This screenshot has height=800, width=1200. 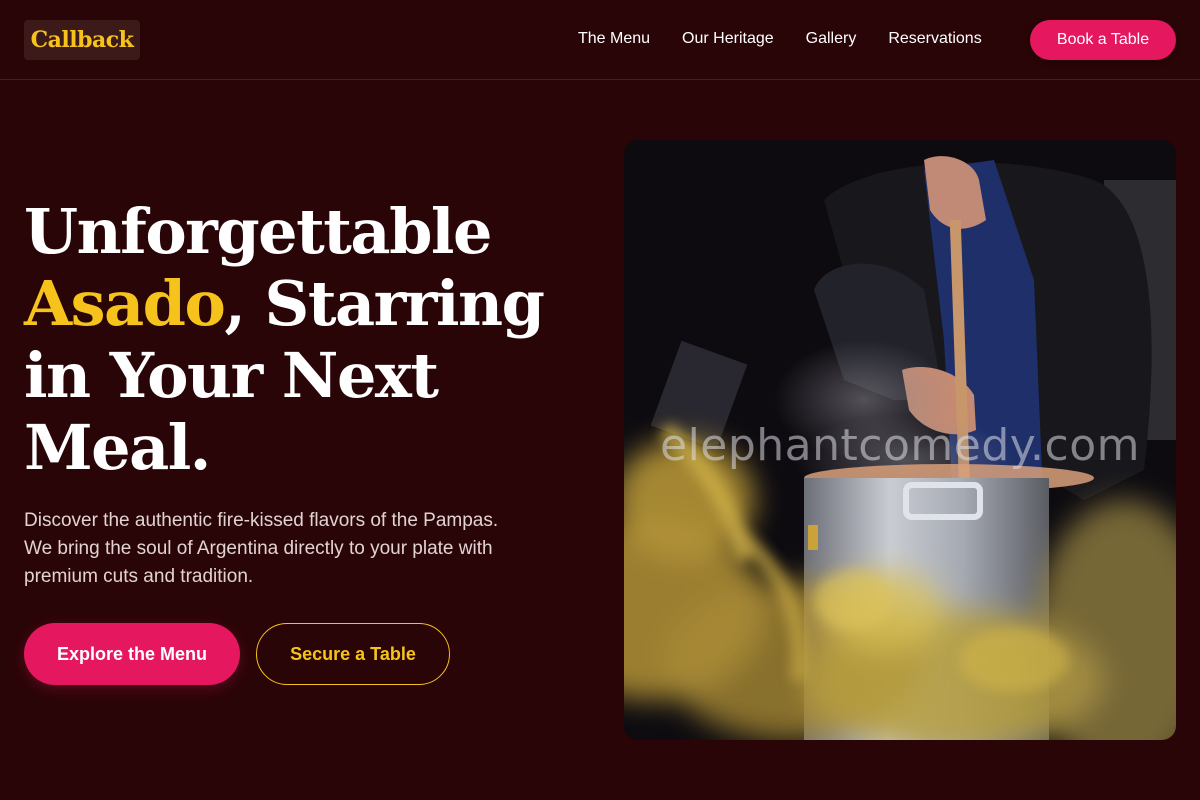 I want to click on nav-link-reservations: Reservations, so click(x=934, y=39).